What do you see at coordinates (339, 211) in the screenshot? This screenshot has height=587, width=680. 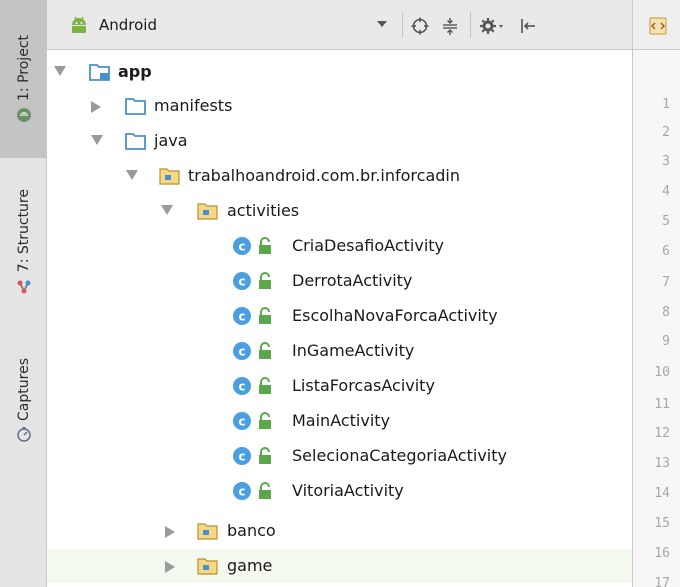 I see `tree-node-activities: activities` at bounding box center [339, 211].